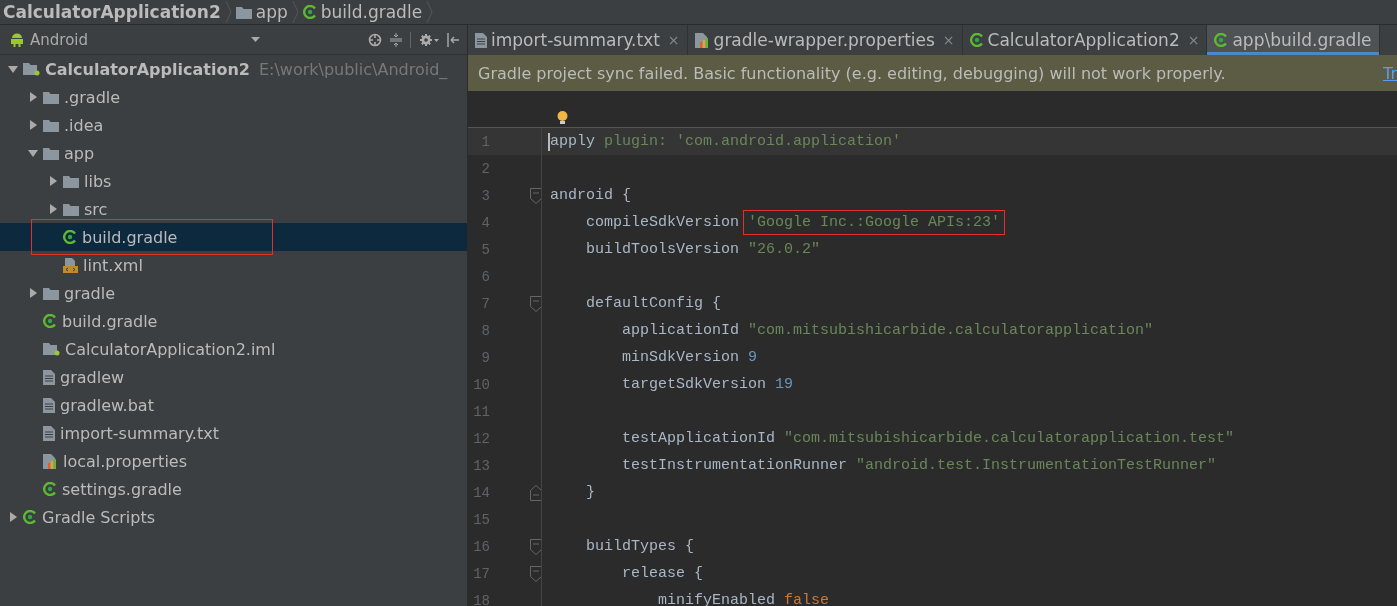 The image size is (1397, 606). What do you see at coordinates (261, 12) in the screenshot?
I see `breadcrumb-item: app` at bounding box center [261, 12].